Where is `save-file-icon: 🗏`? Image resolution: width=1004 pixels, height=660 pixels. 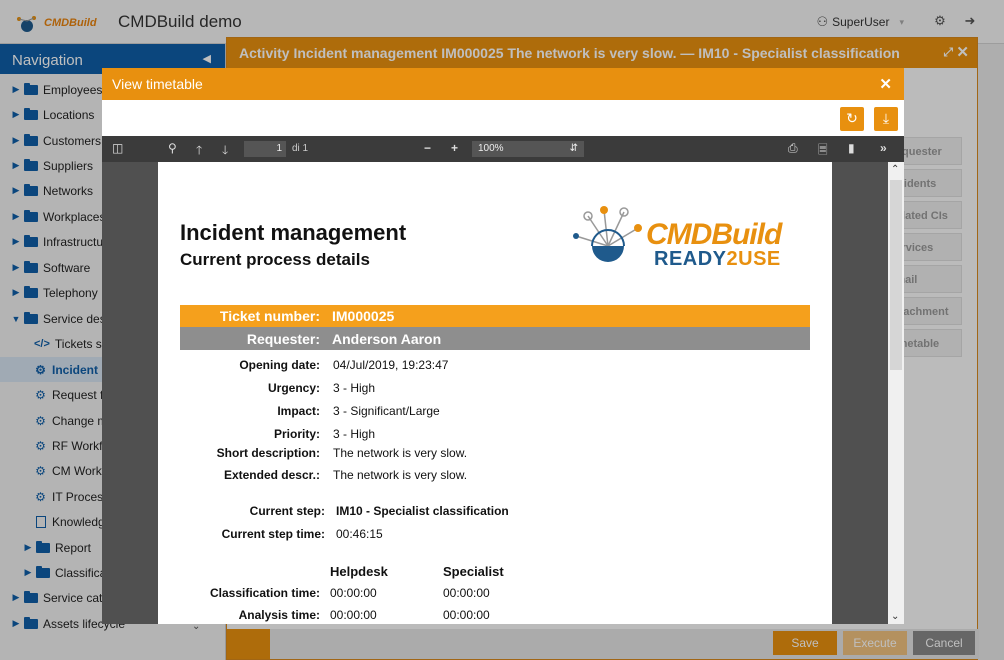
save-file-icon: 🗏 is located at coordinates (823, 151).